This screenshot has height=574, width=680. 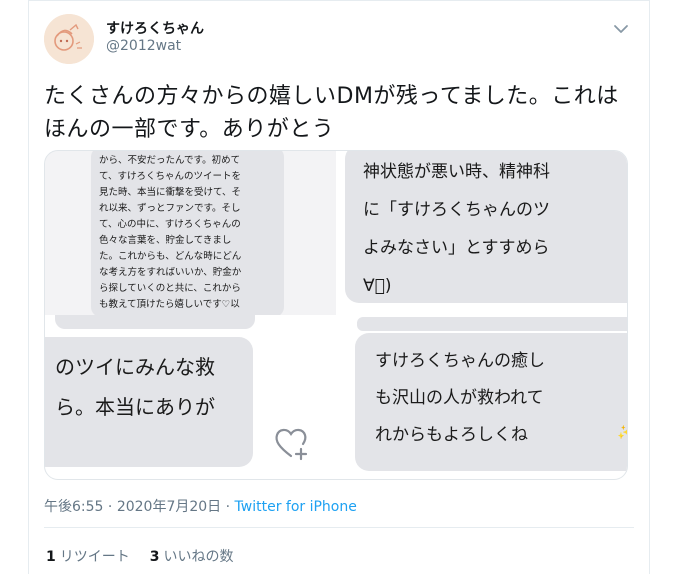 What do you see at coordinates (170, 272) in the screenshot?
I see `dm-line: な考え方をすればいいか、貯金か` at bounding box center [170, 272].